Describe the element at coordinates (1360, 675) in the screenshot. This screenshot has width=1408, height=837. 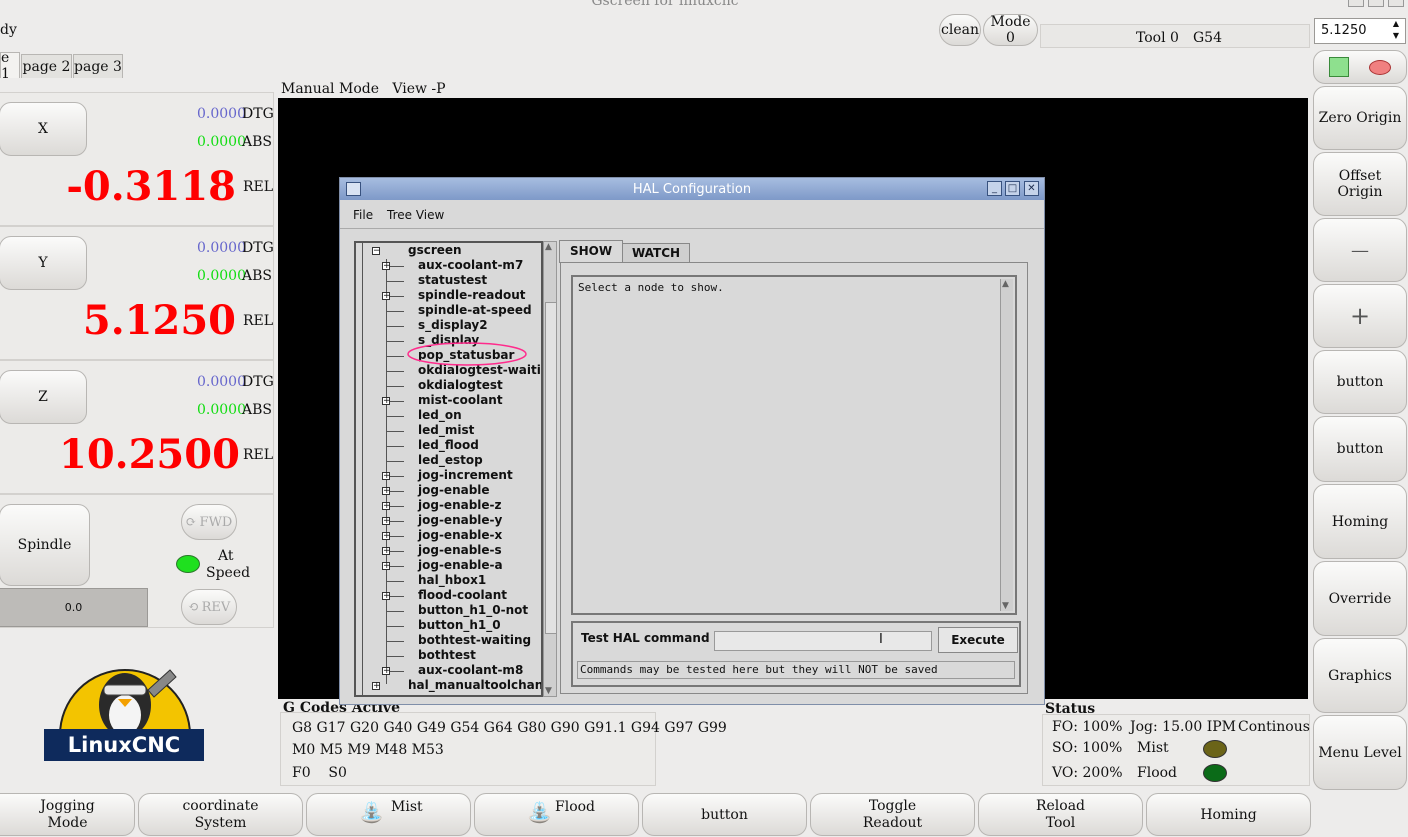
I see `graphics-button: Graphics` at that location.